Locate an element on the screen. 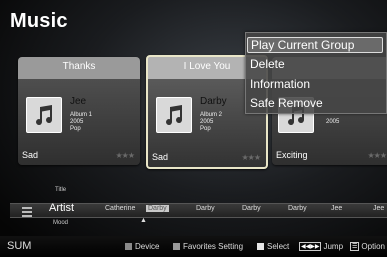 The height and width of the screenshot is (257, 387). card-title: Thanks is located at coordinates (79, 66).